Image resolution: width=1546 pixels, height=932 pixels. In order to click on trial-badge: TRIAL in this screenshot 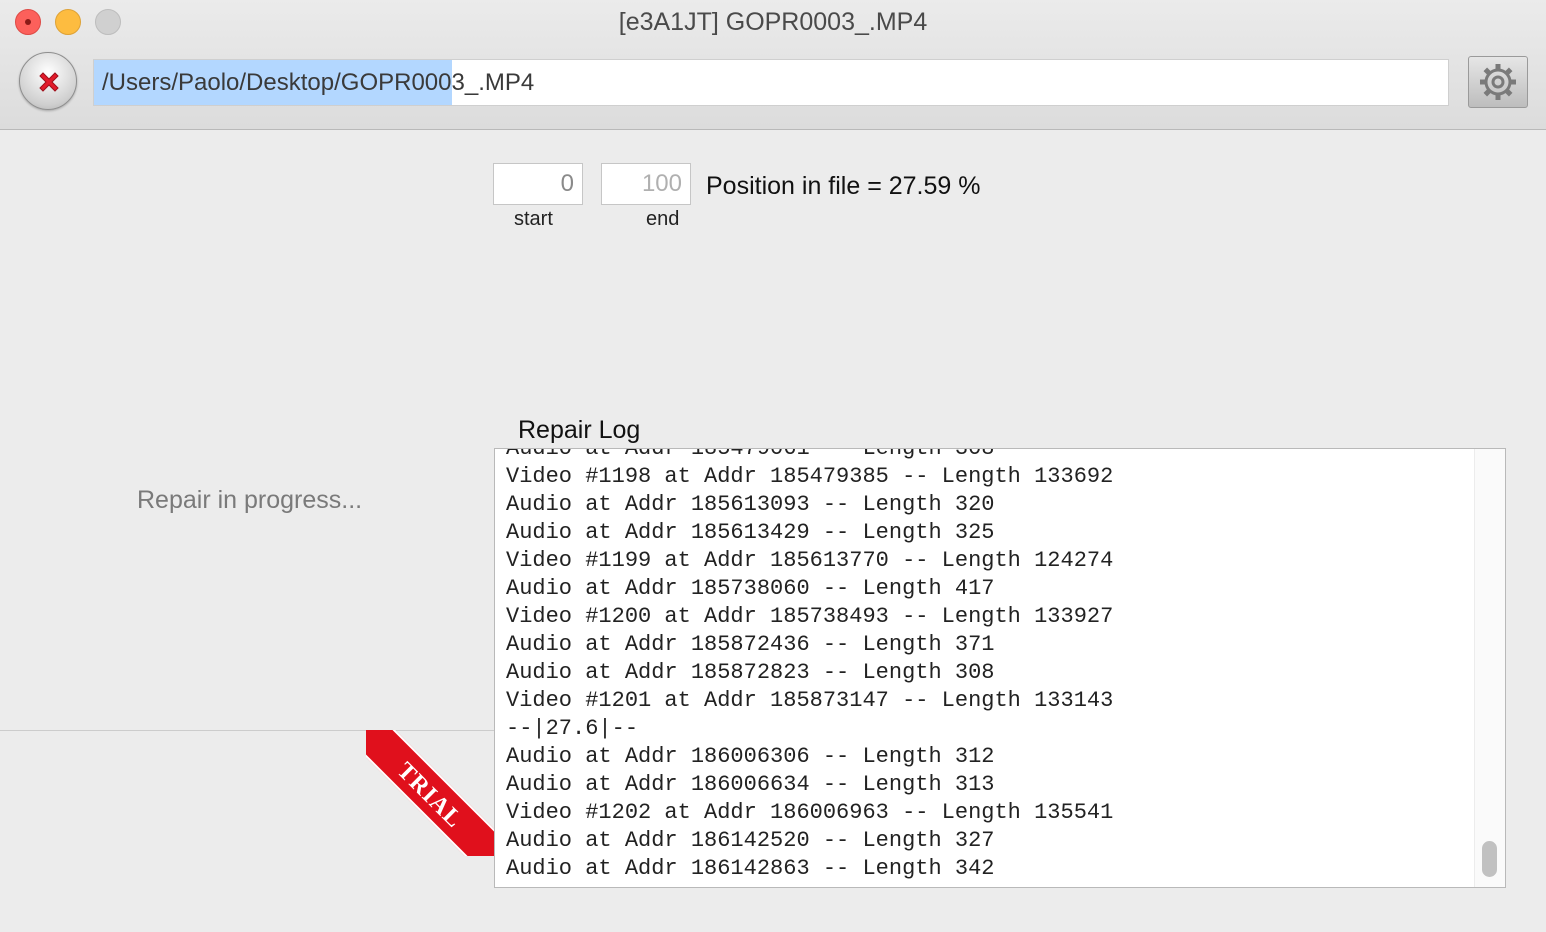, I will do `click(430, 793)`.